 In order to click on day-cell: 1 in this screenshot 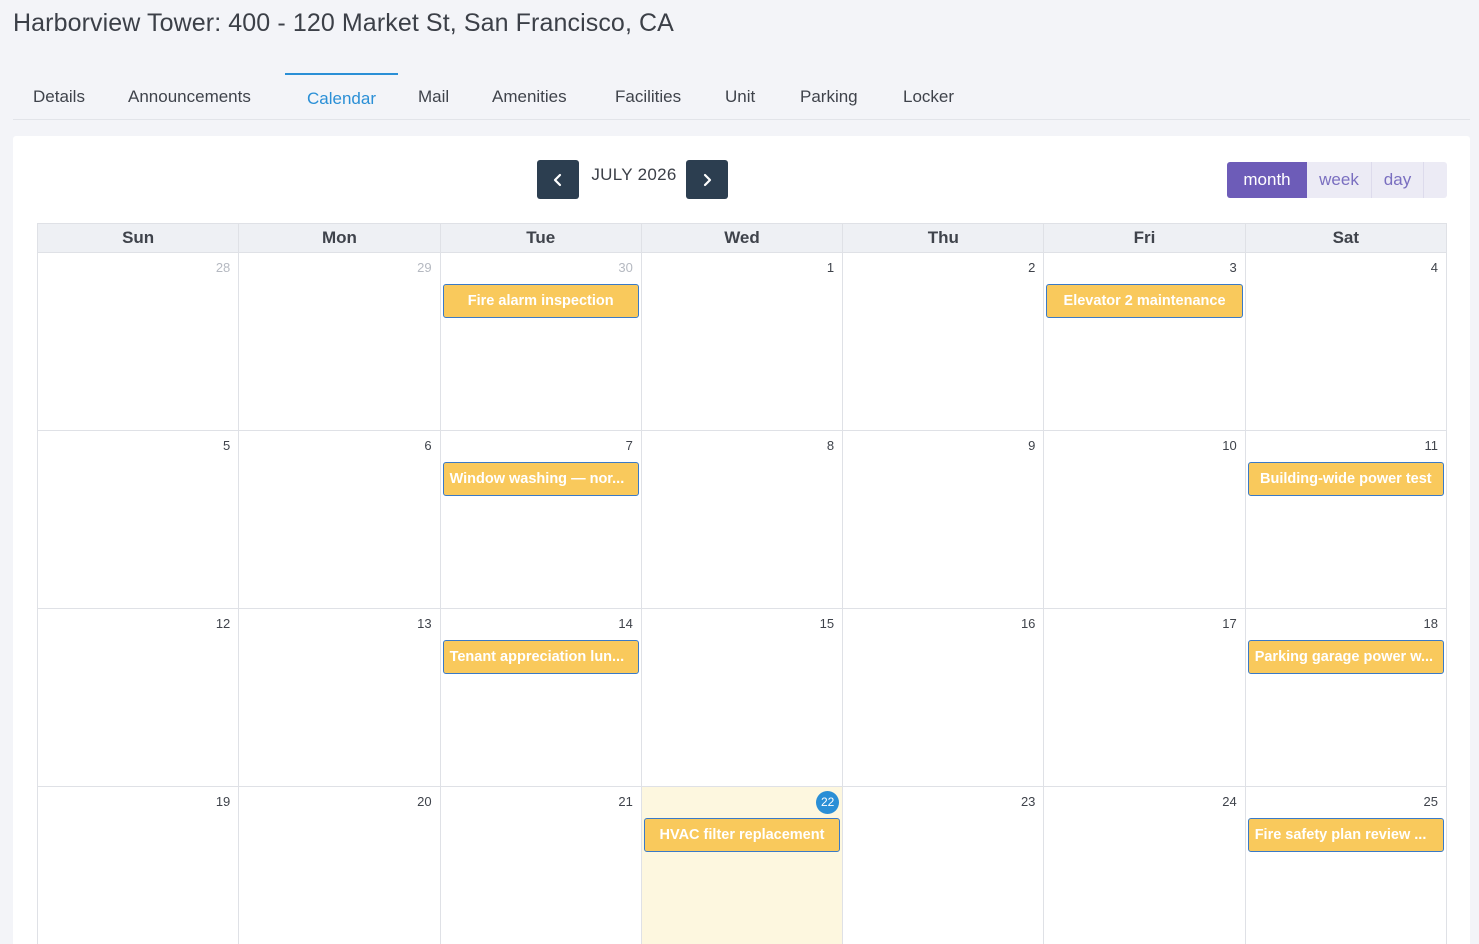, I will do `click(743, 341)`.